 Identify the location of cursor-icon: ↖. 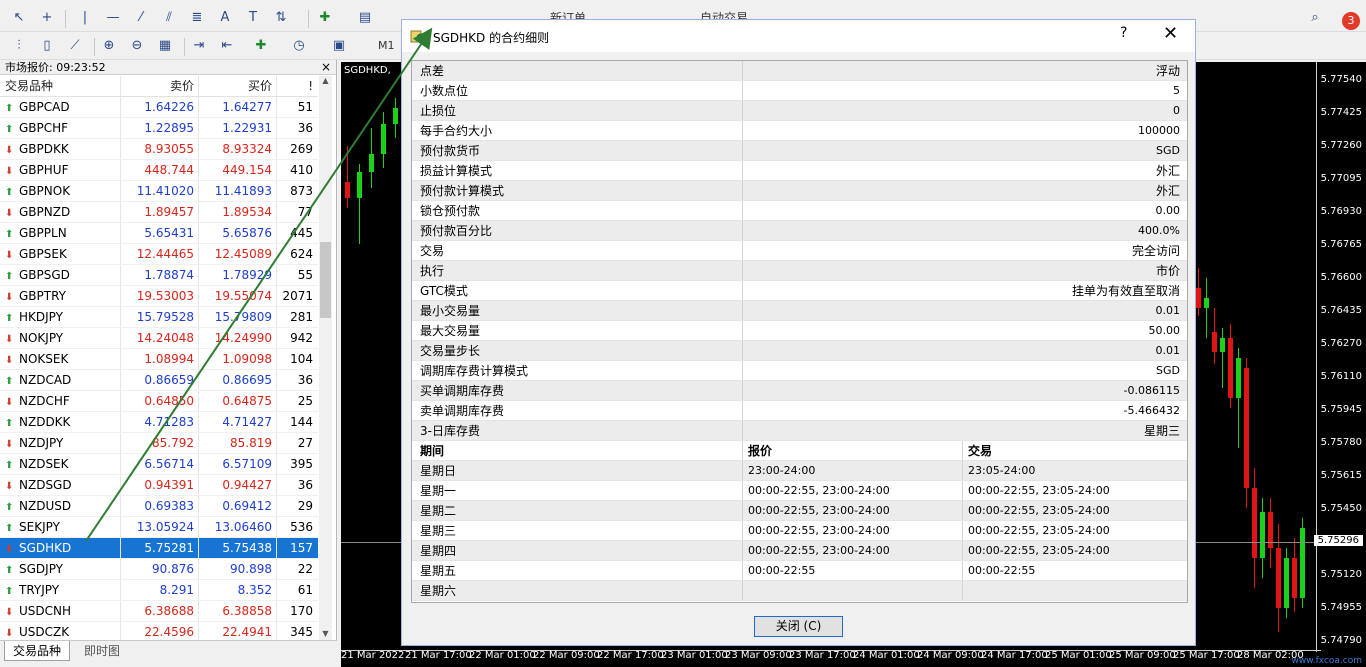
(19, 18).